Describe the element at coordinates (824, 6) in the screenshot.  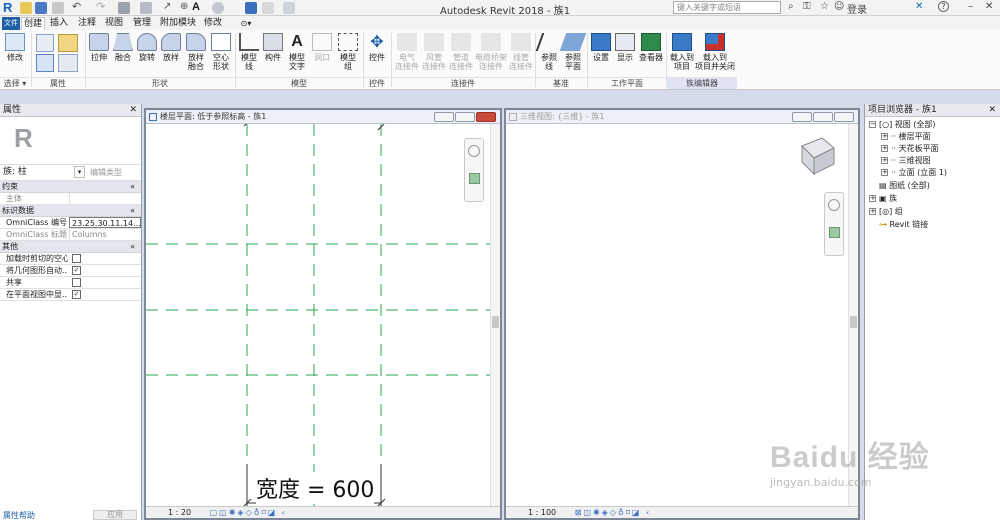
I see `favorite-icon: ☆` at that location.